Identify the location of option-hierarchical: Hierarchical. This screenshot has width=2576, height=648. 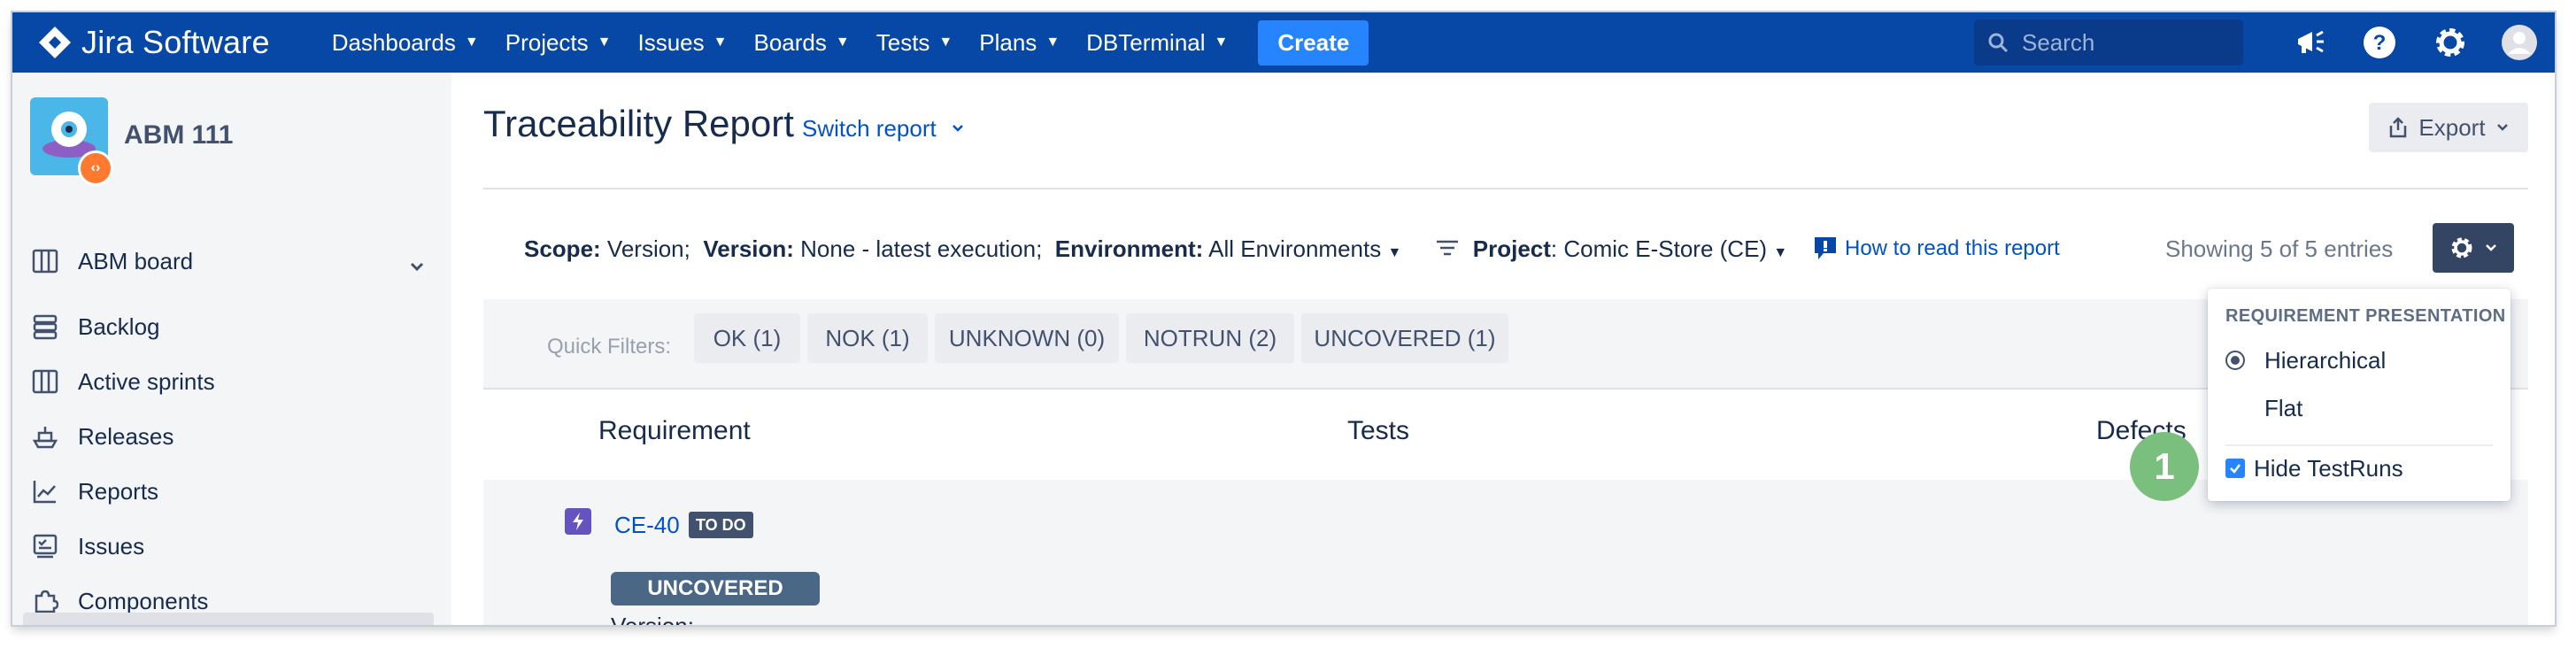
(2325, 360).